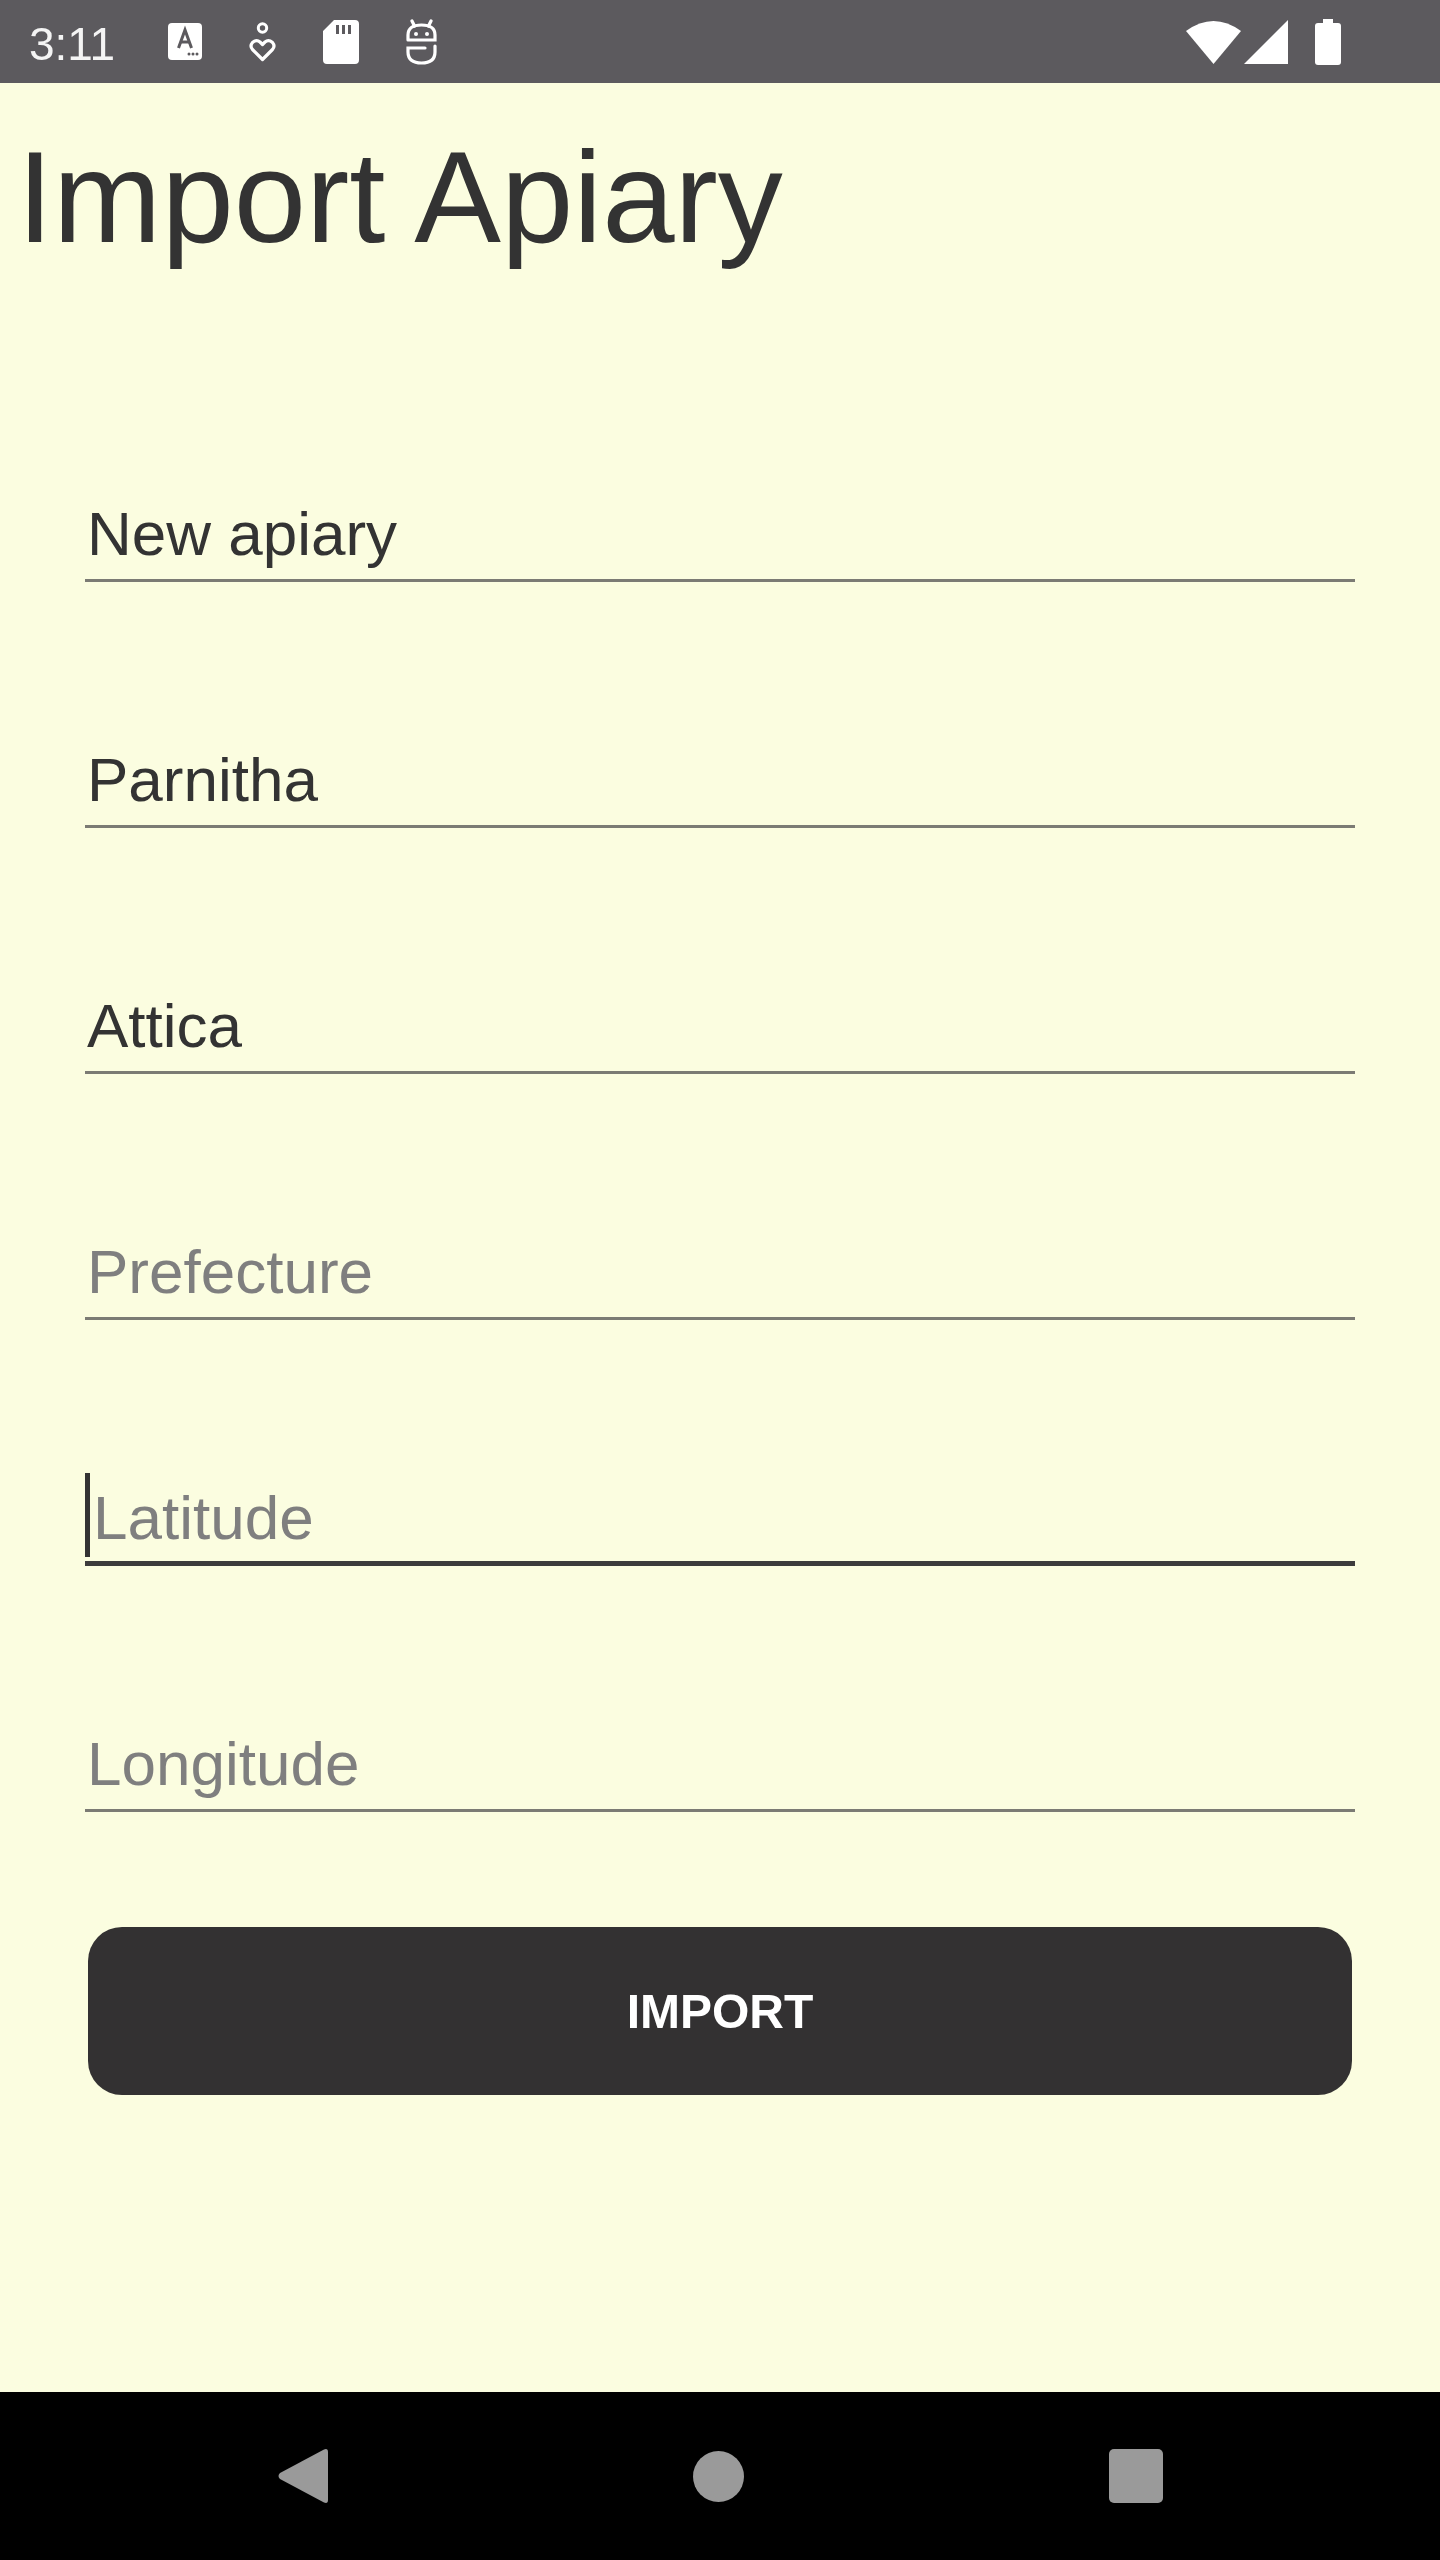  Describe the element at coordinates (341, 41) in the screenshot. I see `sd-card-icon` at that location.